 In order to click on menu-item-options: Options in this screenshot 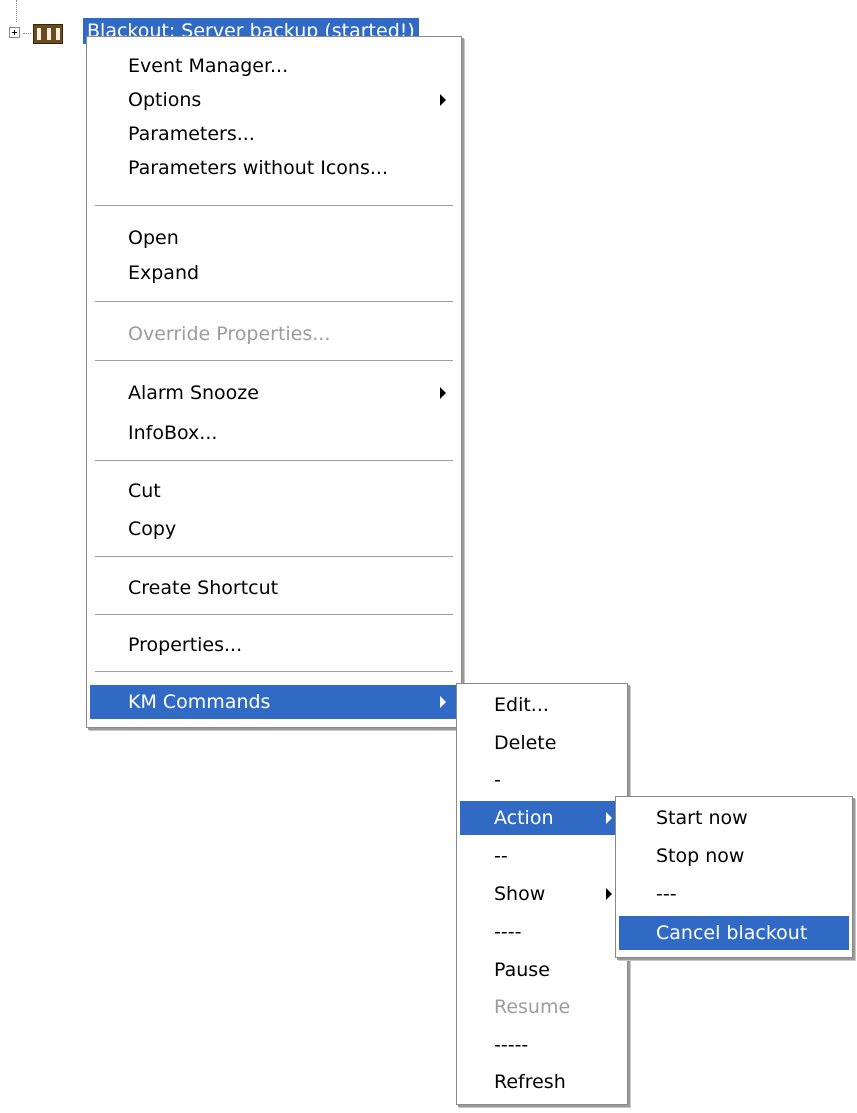, I will do `click(274, 100)`.